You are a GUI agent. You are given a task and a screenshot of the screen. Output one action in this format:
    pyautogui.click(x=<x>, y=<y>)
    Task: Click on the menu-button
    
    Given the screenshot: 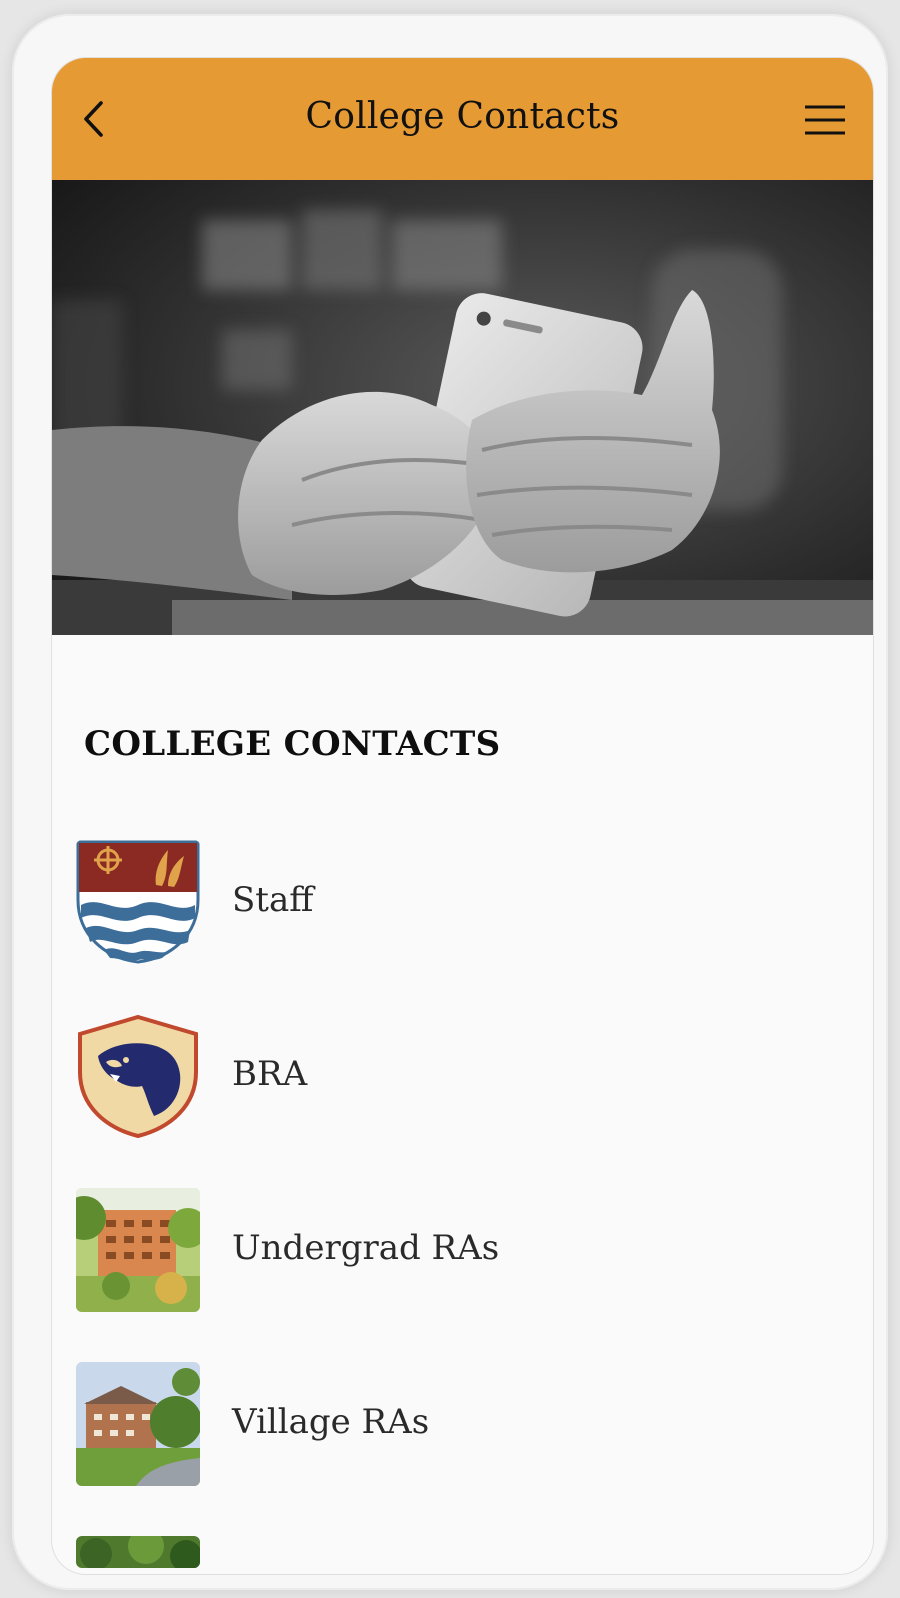 What is the action you would take?
    pyautogui.click(x=825, y=120)
    